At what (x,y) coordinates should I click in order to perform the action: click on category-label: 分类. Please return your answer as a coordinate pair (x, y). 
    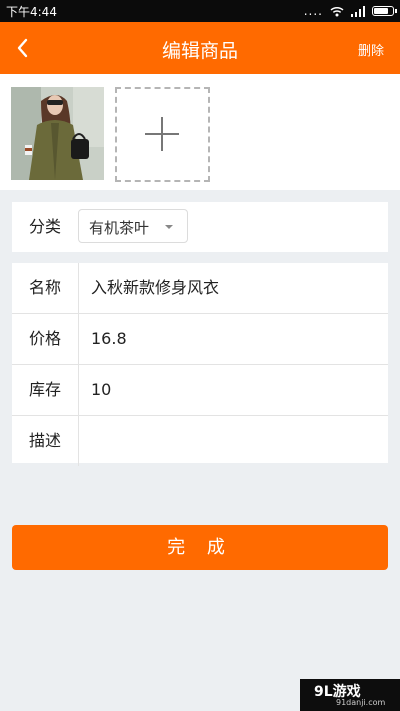
    Looking at the image, I should click on (44, 226).